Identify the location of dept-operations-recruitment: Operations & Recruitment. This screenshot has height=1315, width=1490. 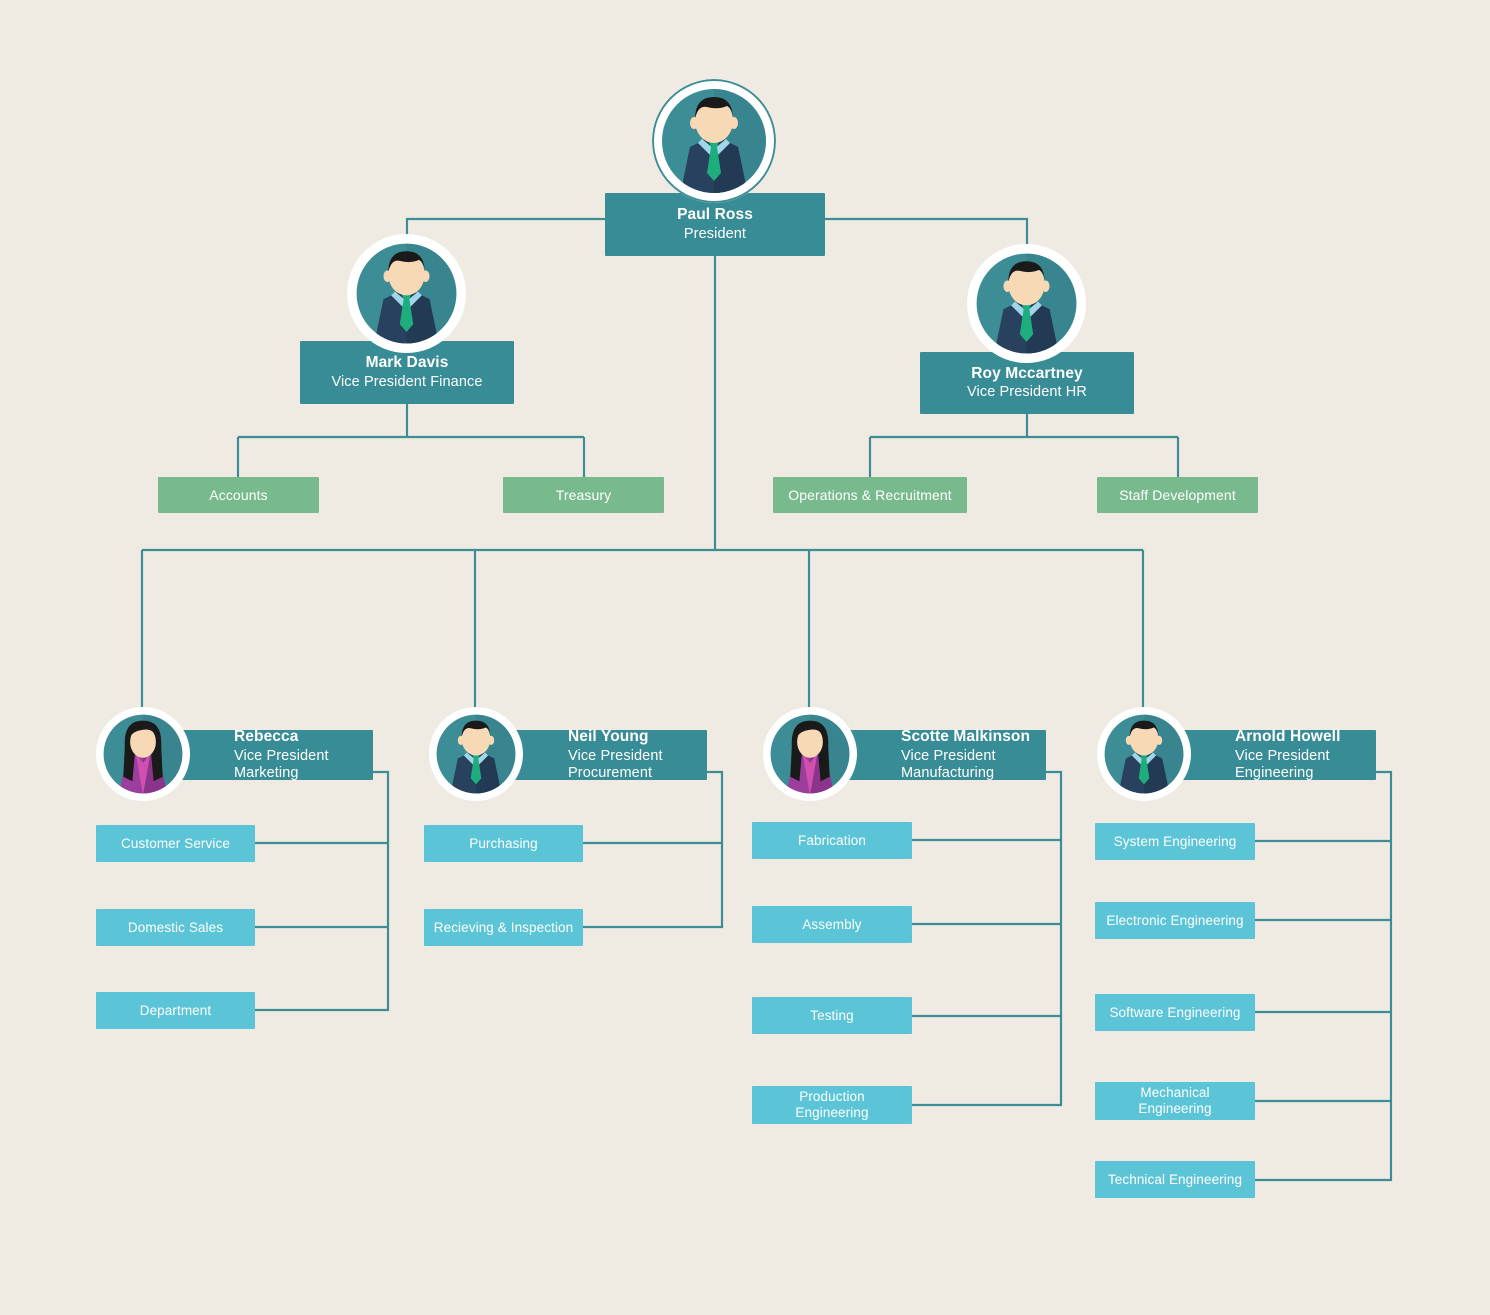
(870, 495).